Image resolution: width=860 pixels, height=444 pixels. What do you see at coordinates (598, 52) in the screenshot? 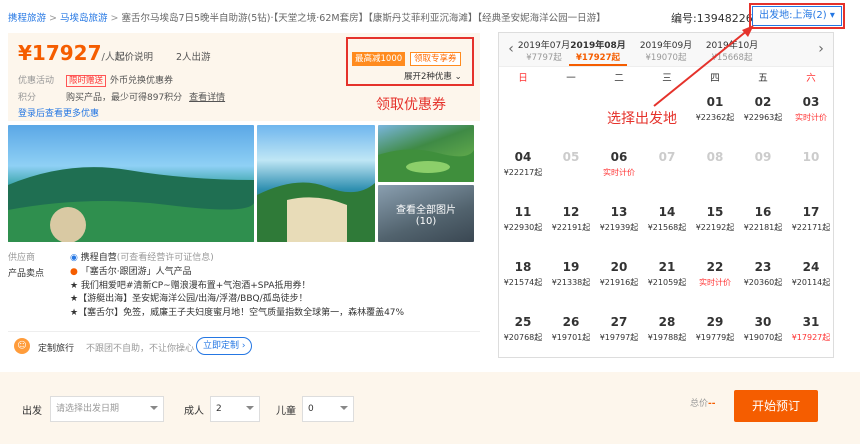
I see `month-tab-aug: 2019年08月 ¥17927起` at bounding box center [598, 52].